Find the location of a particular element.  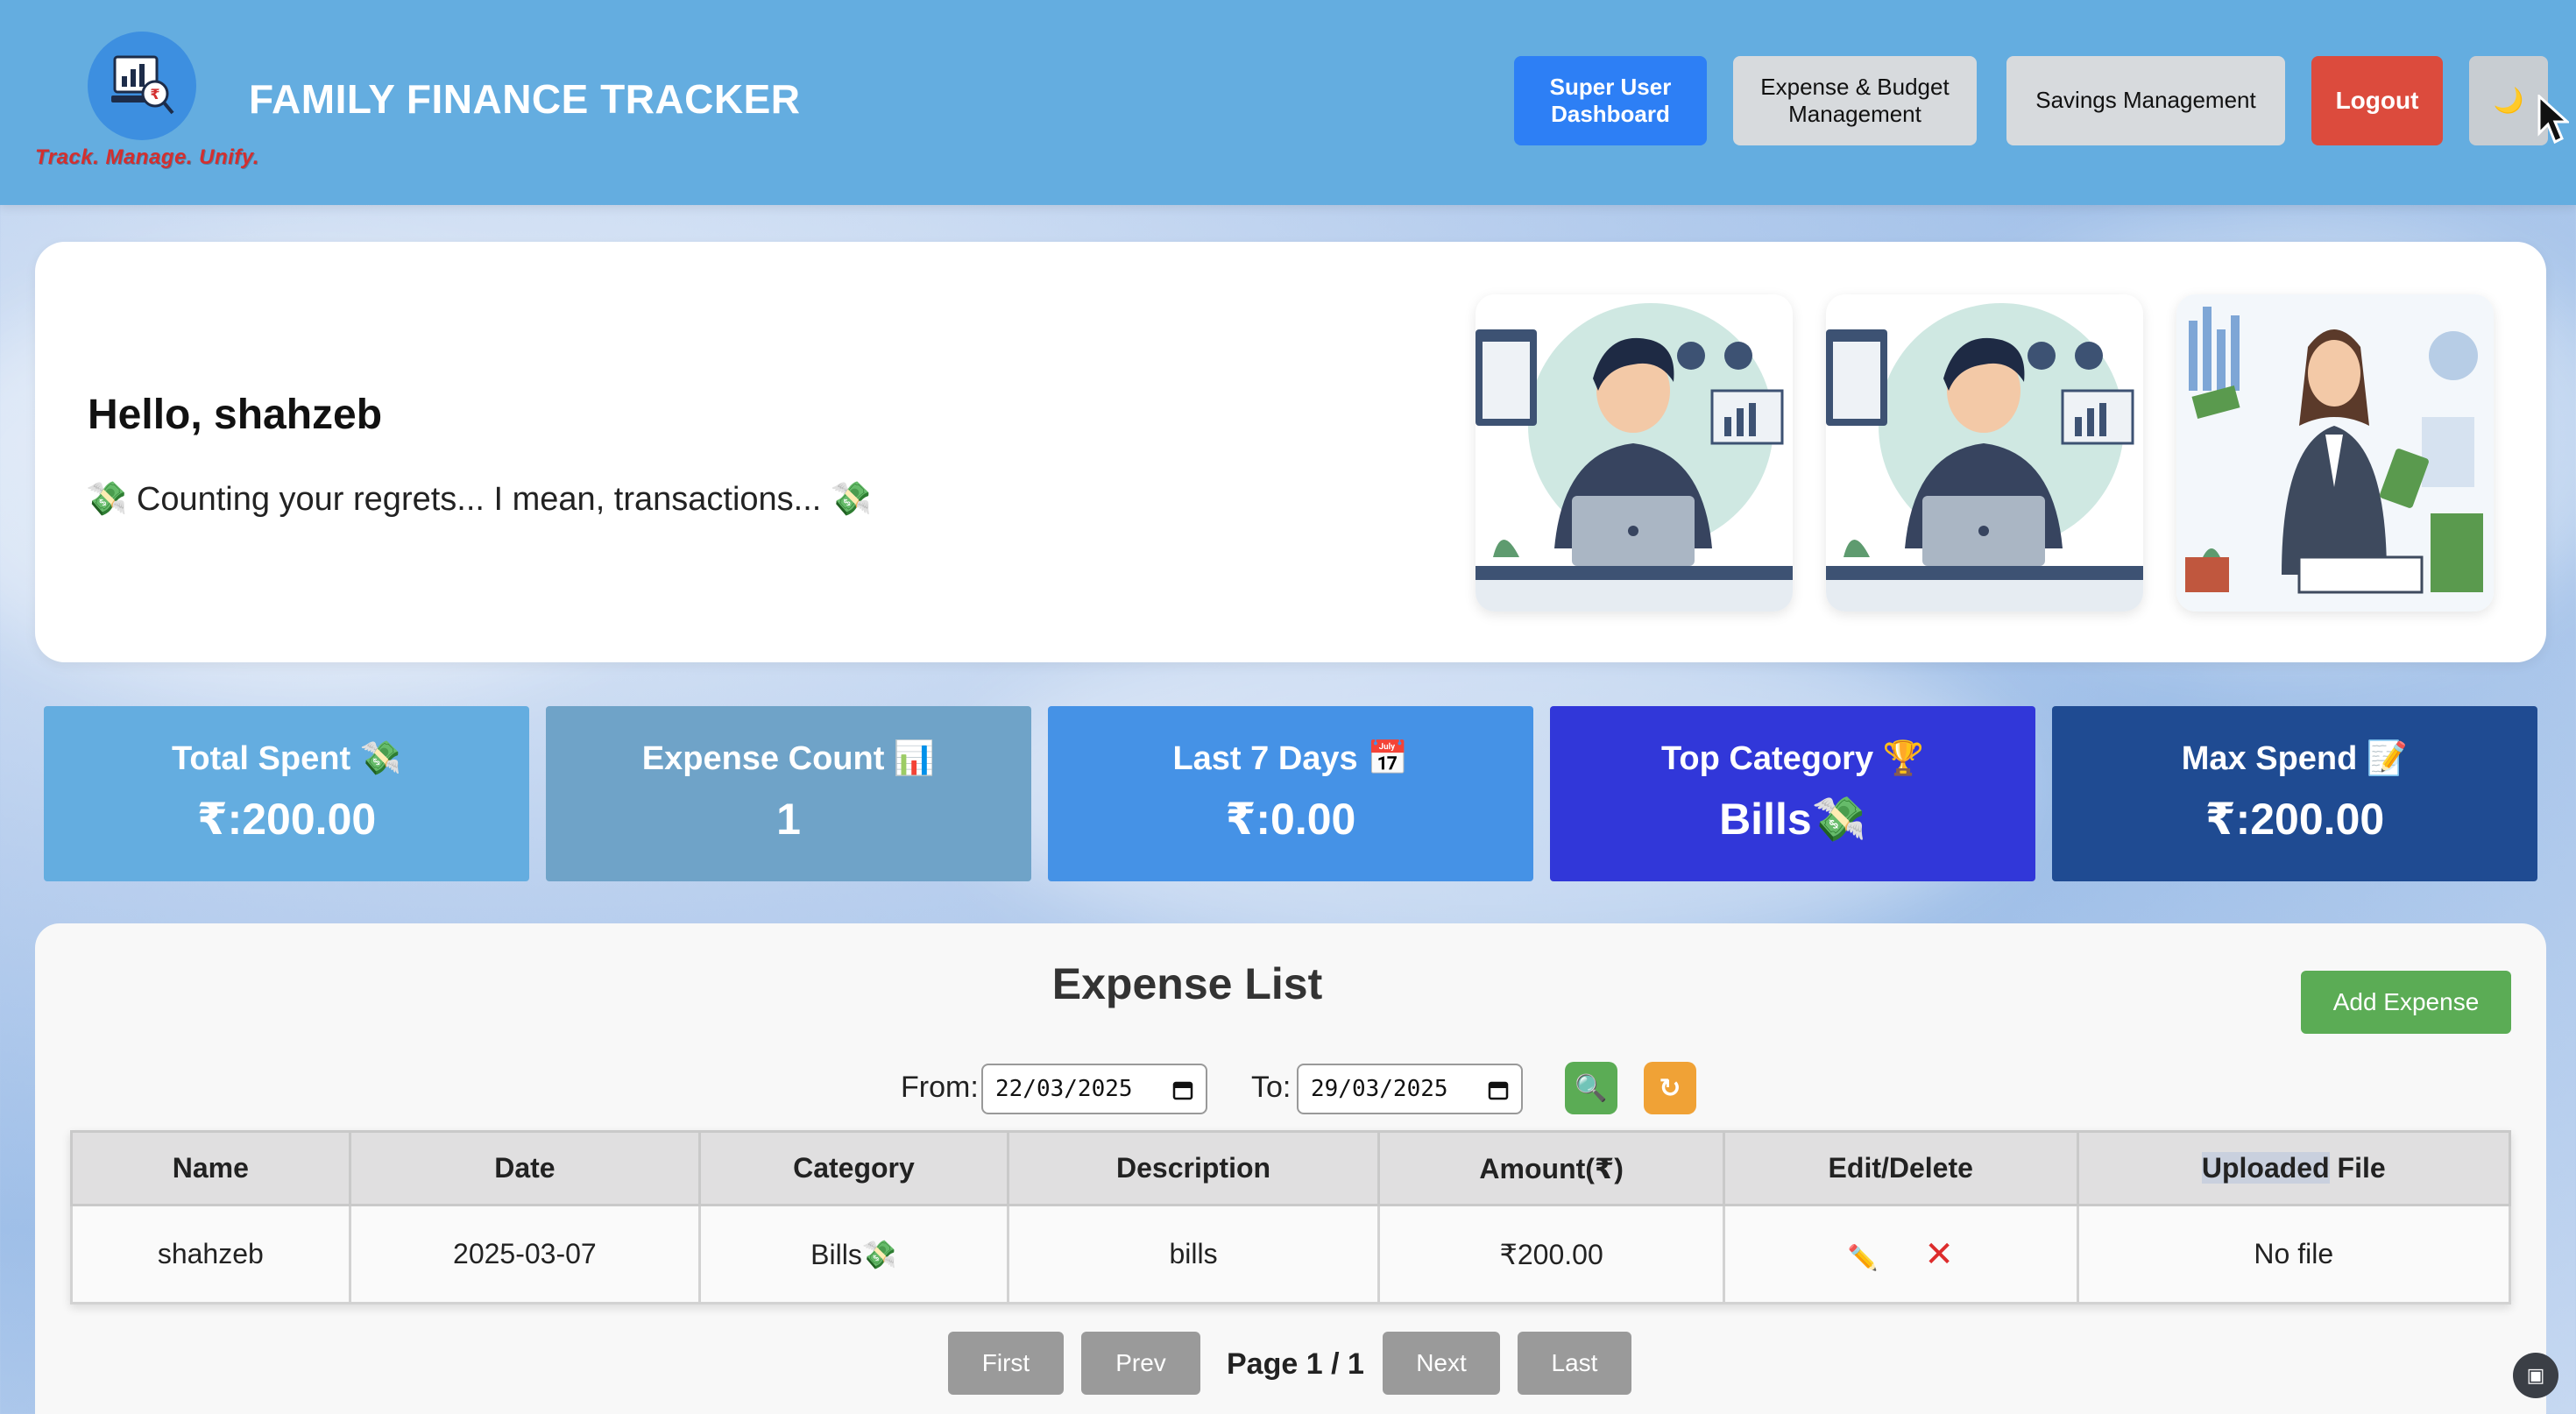

column-header-date: Date is located at coordinates (525, 1168).